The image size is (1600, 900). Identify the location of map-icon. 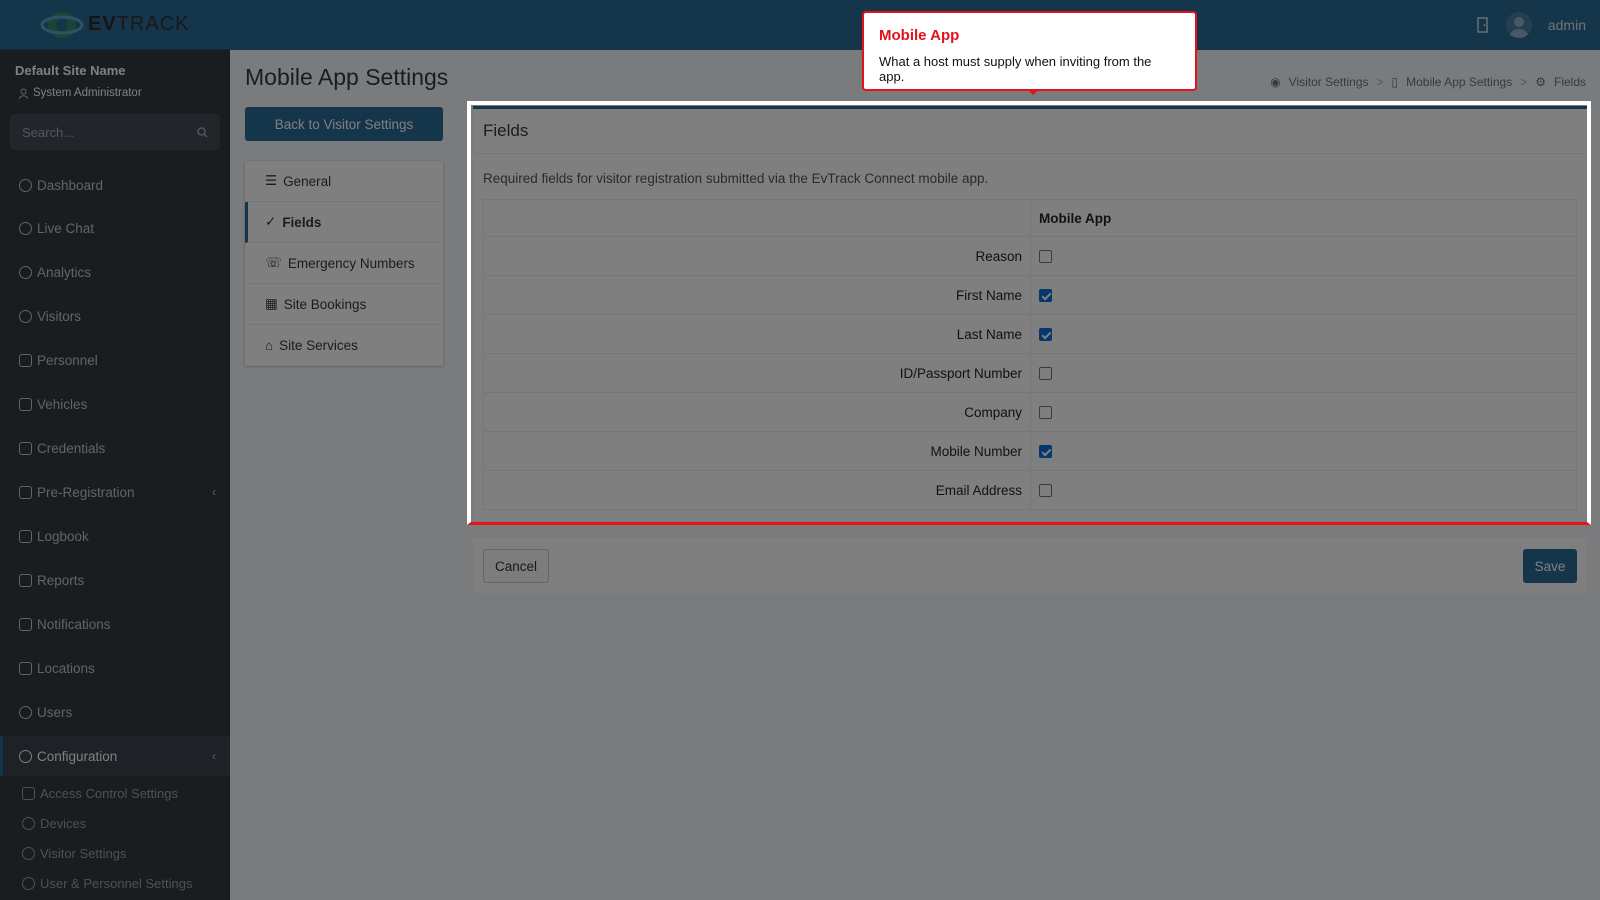
(25, 668).